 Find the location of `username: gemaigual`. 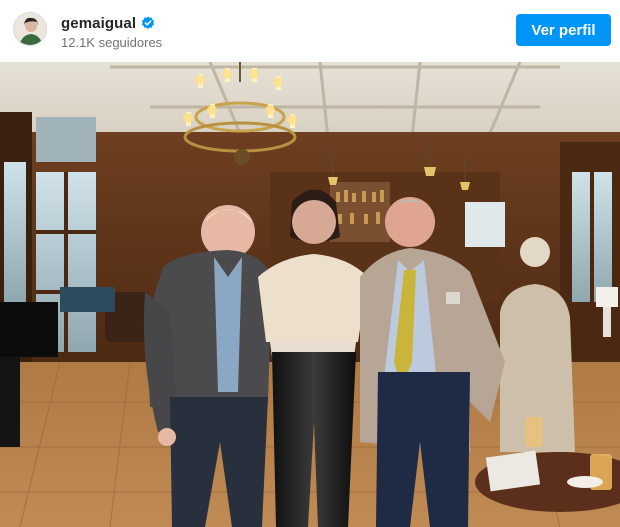

username: gemaigual is located at coordinates (98, 23).